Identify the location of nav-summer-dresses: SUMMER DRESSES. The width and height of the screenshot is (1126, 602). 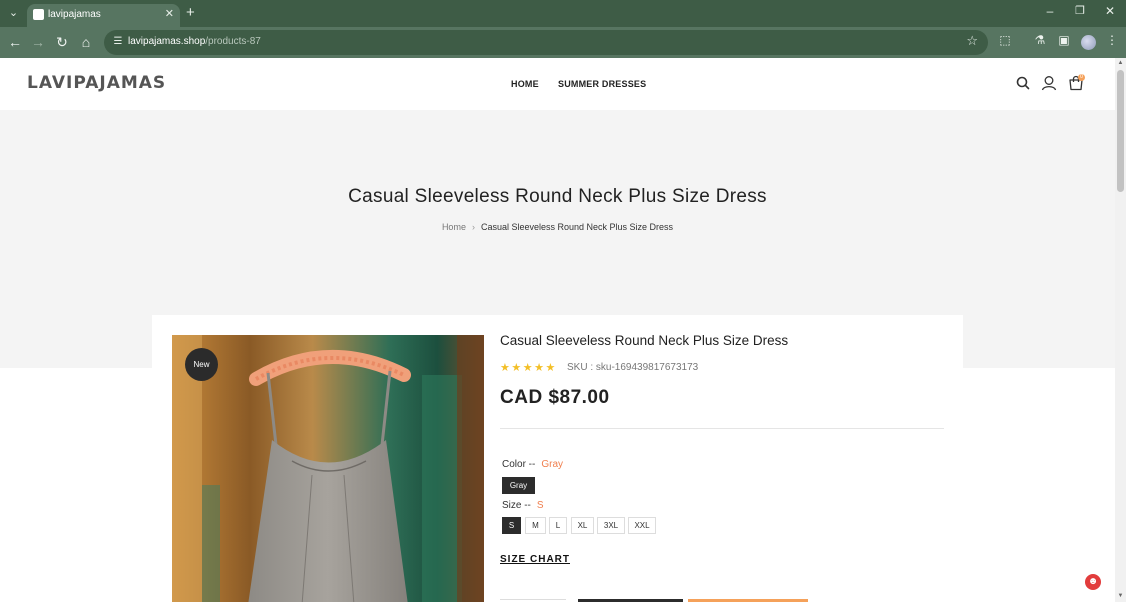
(602, 84).